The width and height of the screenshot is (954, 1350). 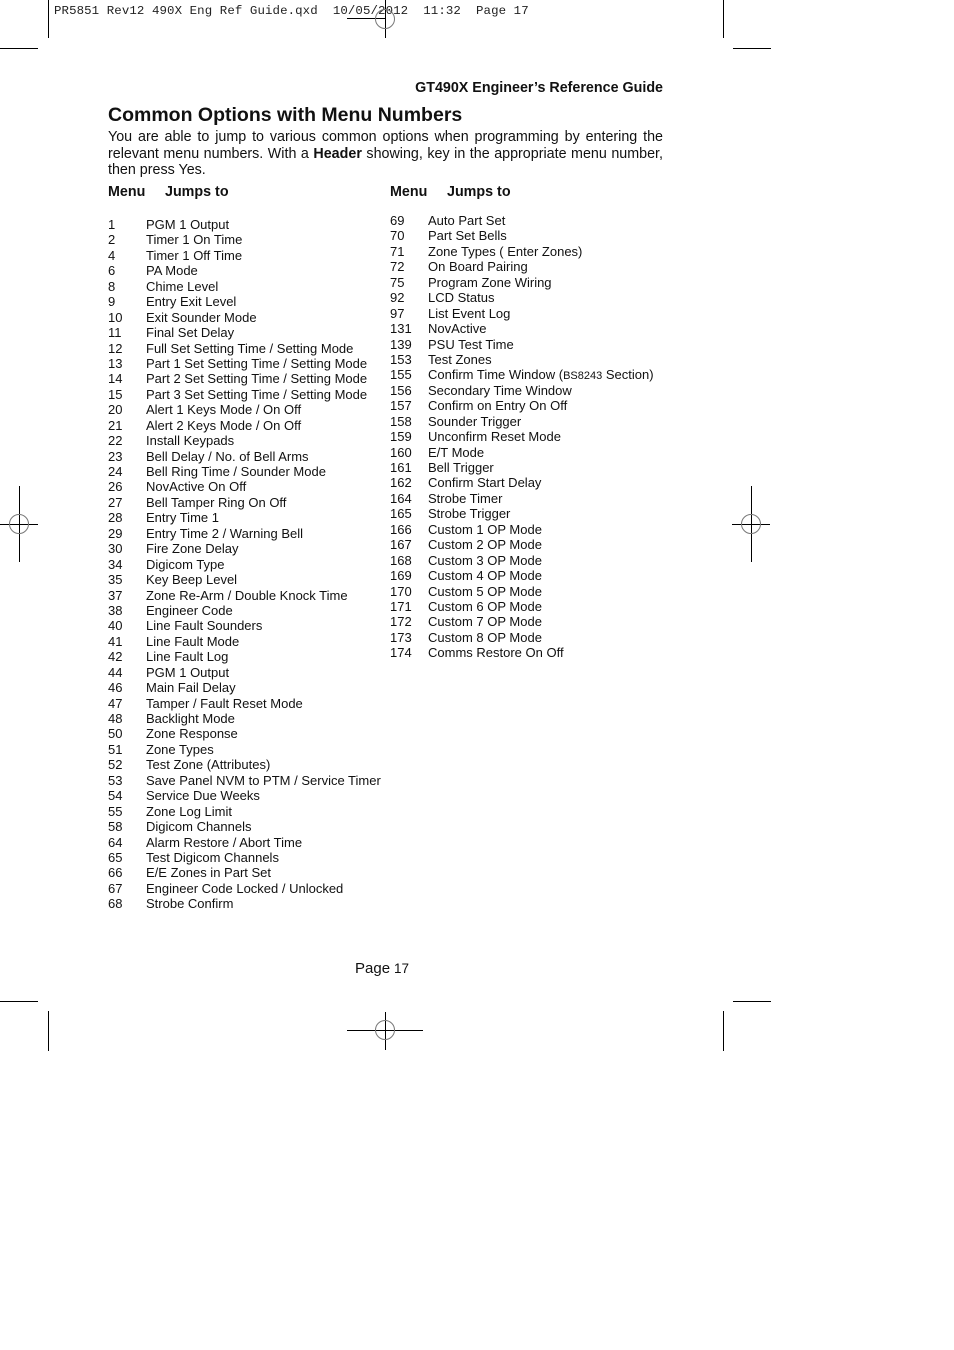 I want to click on registration-mark-left-circle, so click(x=19, y=524).